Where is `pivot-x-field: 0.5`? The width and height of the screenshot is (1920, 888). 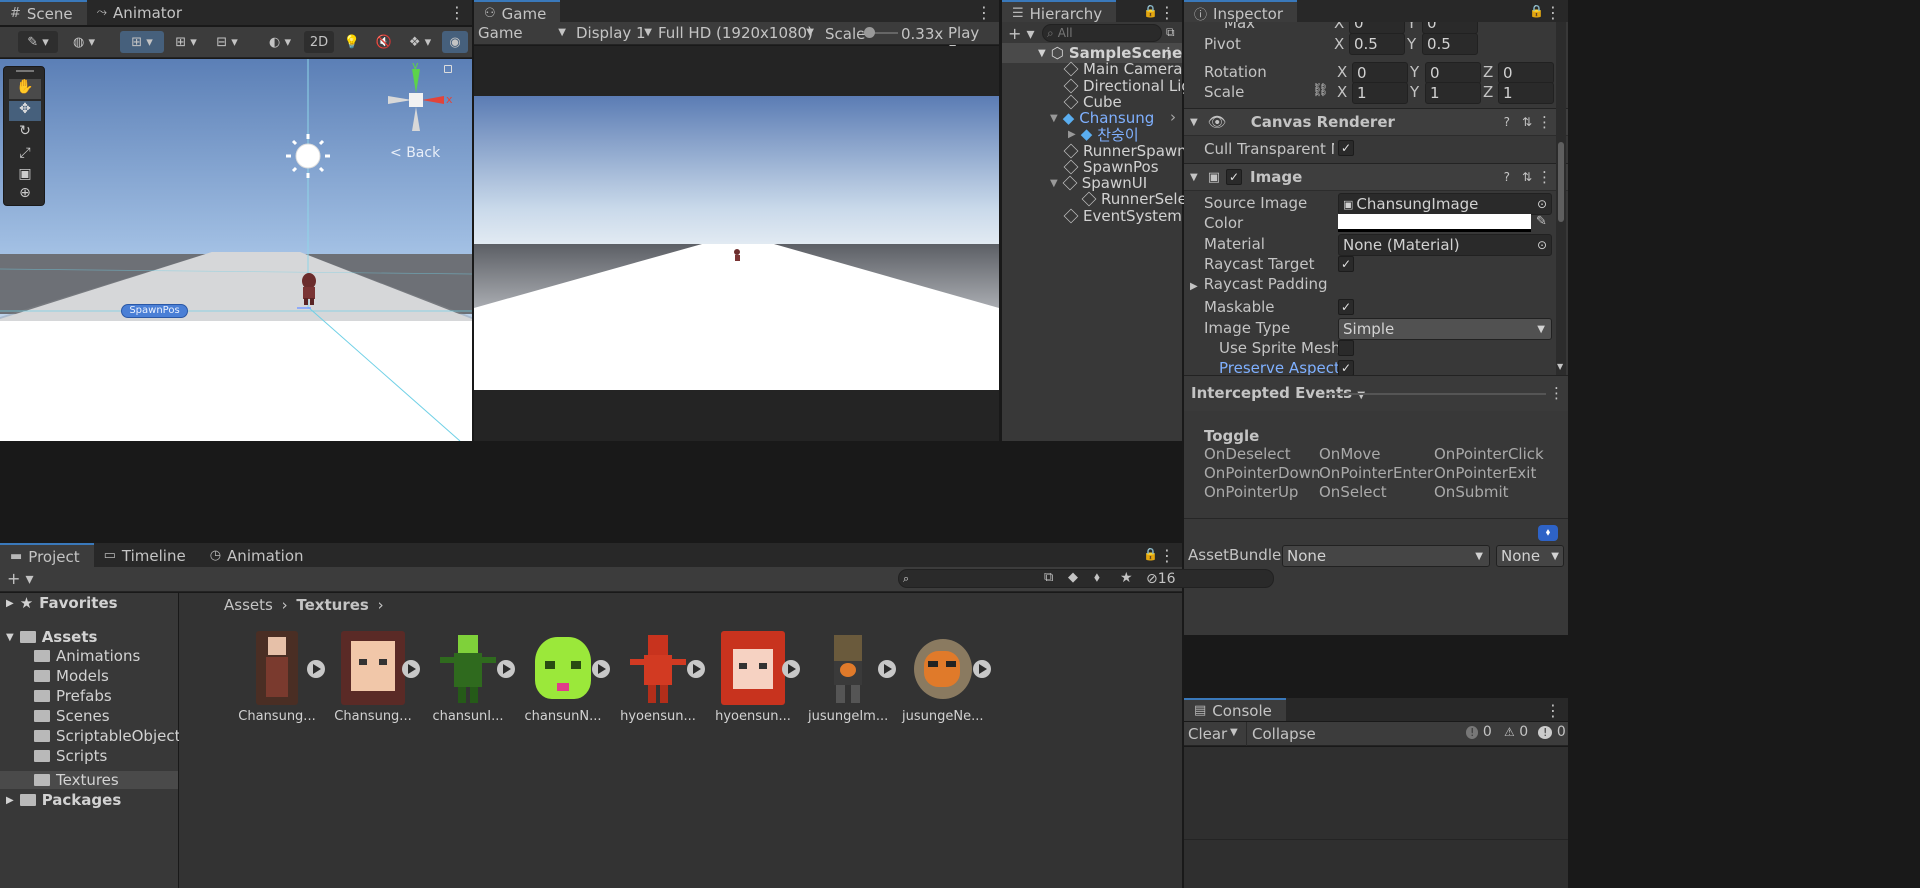 pivot-x-field: 0.5 is located at coordinates (1377, 44).